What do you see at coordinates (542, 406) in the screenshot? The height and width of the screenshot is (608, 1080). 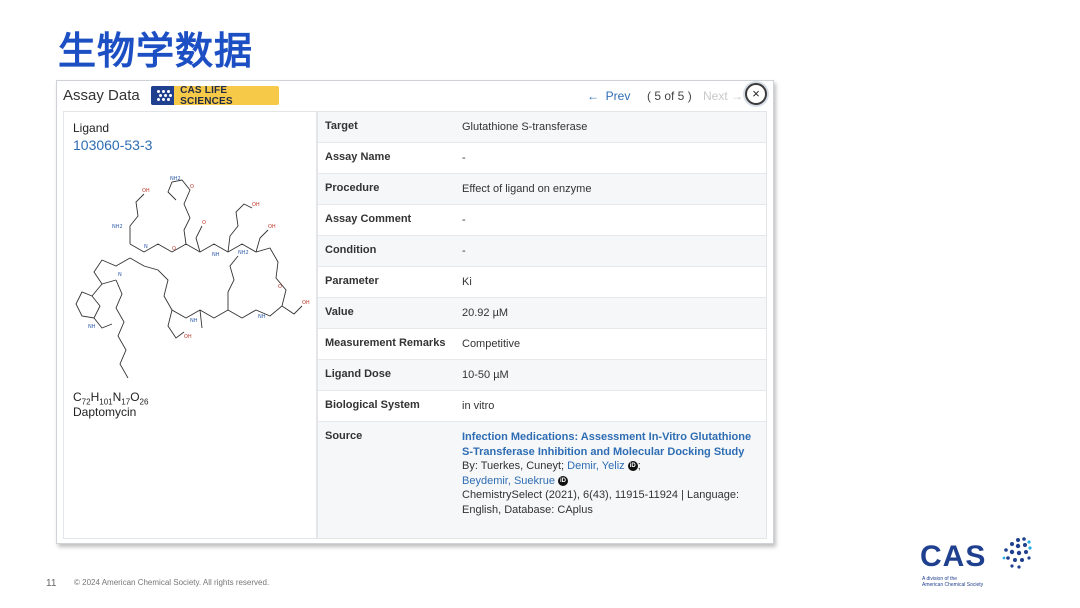 I see `table-row: Biological System in vitro` at bounding box center [542, 406].